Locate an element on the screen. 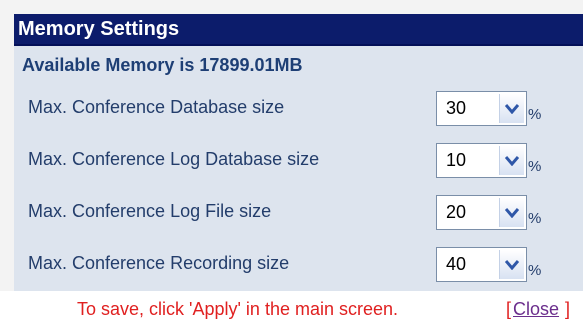 Image resolution: width=583 pixels, height=335 pixels. log-db-size-select: 10 is located at coordinates (481, 160).